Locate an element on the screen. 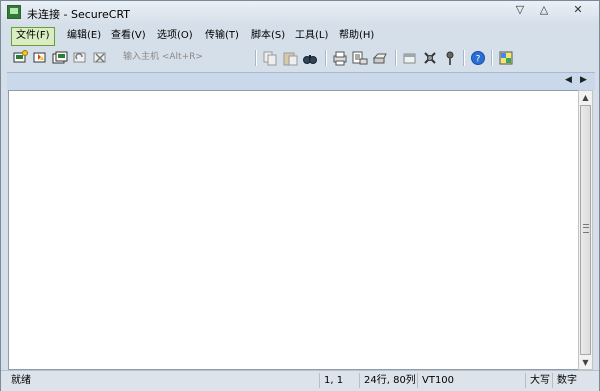 The image size is (600, 391). grip-icon is located at coordinates (586, 228).